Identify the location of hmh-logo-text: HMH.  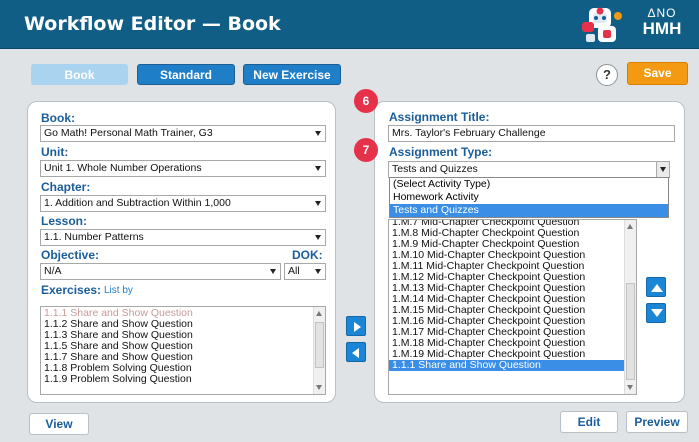
(662, 28).